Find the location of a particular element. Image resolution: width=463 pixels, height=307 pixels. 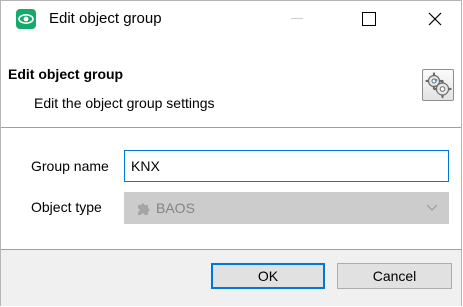

group-name-label: Group name is located at coordinates (70, 166).